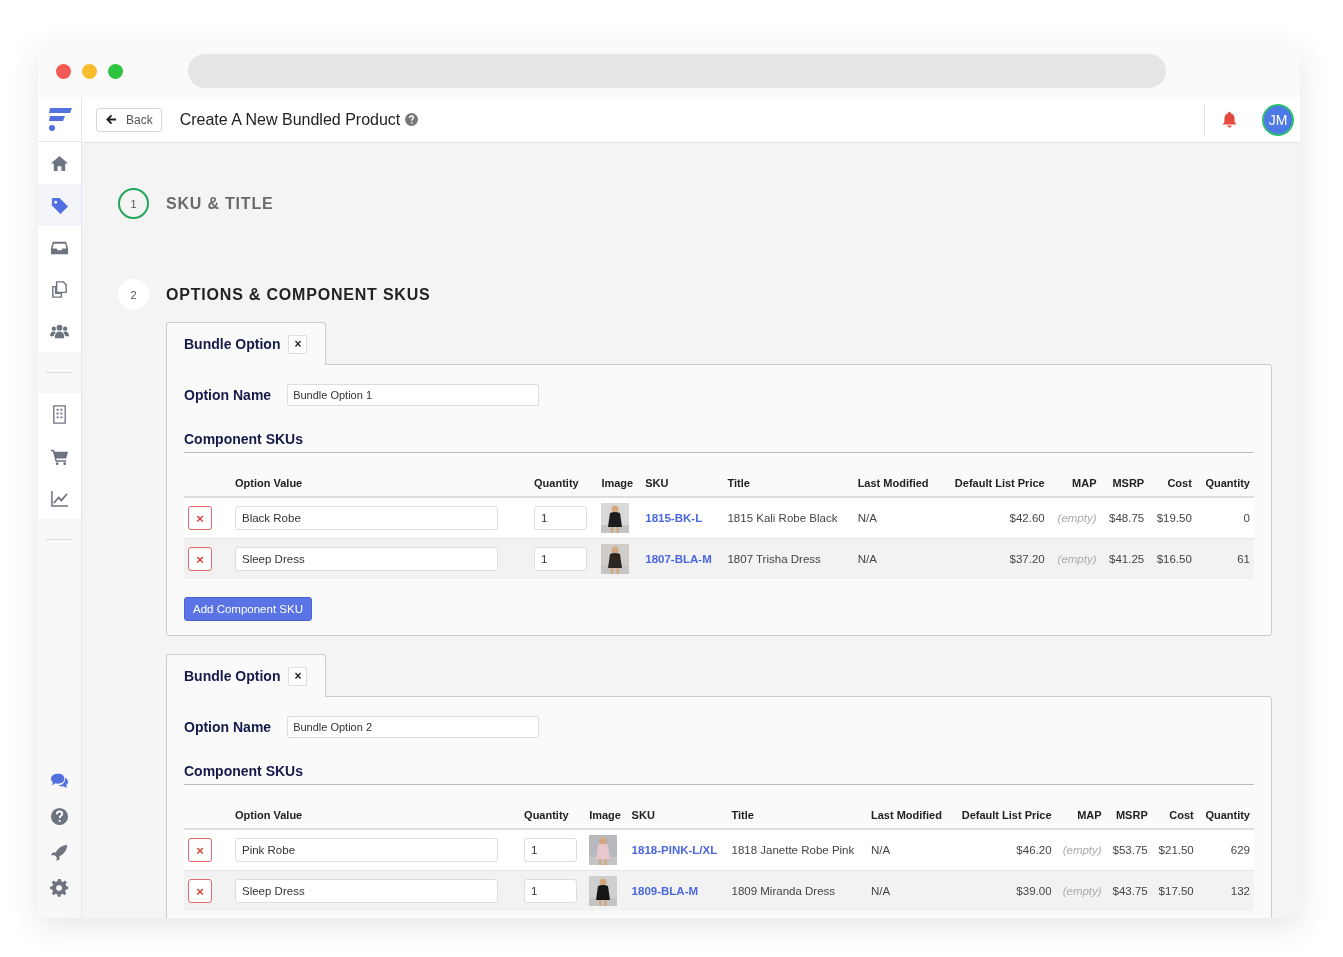  What do you see at coordinates (366, 850) in the screenshot?
I see `option-value-field: Pink Robe` at bounding box center [366, 850].